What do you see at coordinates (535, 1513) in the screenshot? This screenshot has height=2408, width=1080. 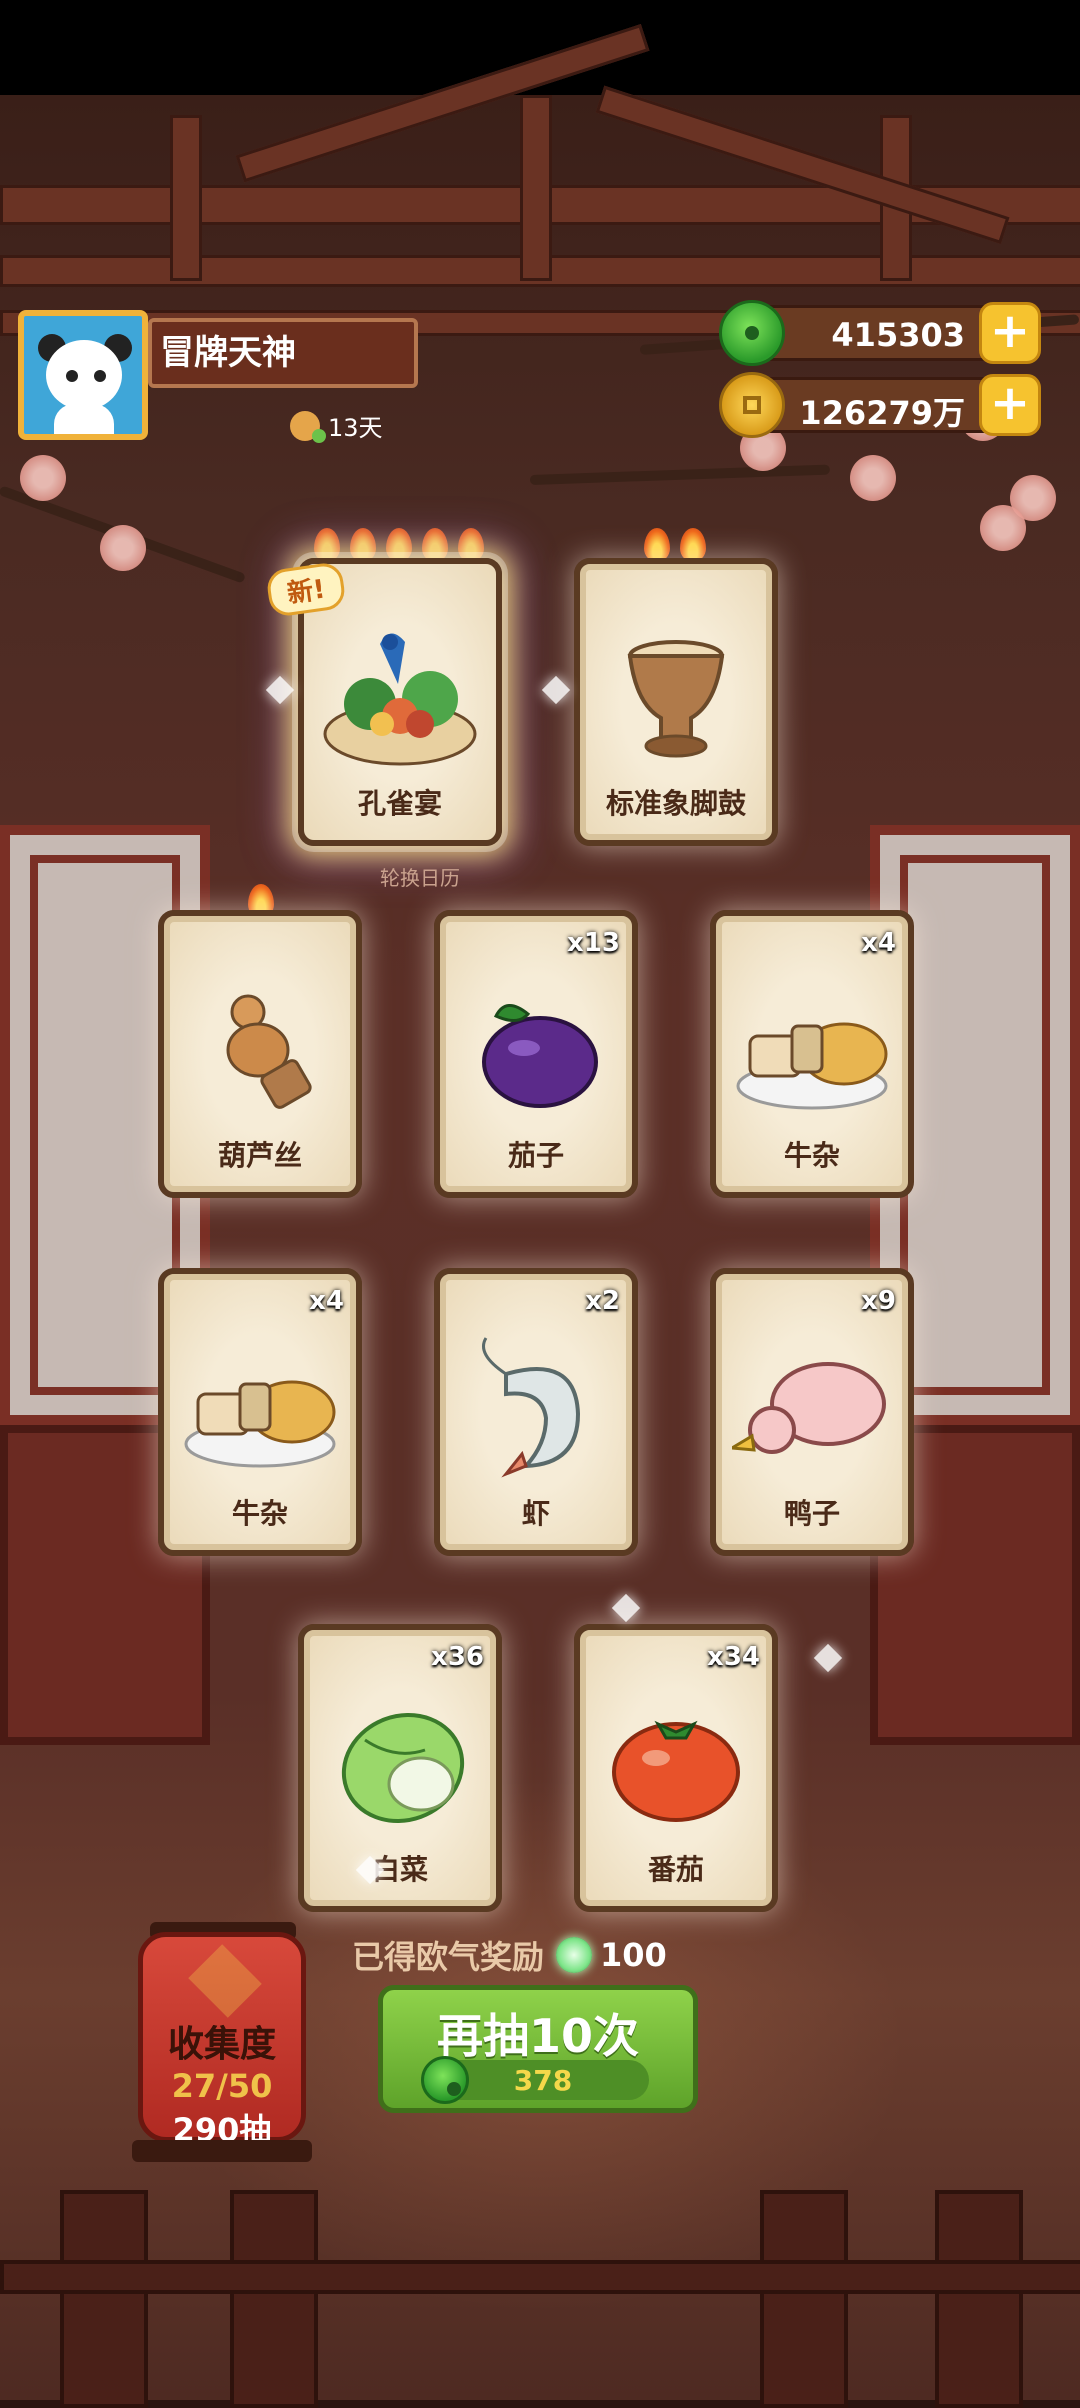 I see `card-name: 虾` at bounding box center [535, 1513].